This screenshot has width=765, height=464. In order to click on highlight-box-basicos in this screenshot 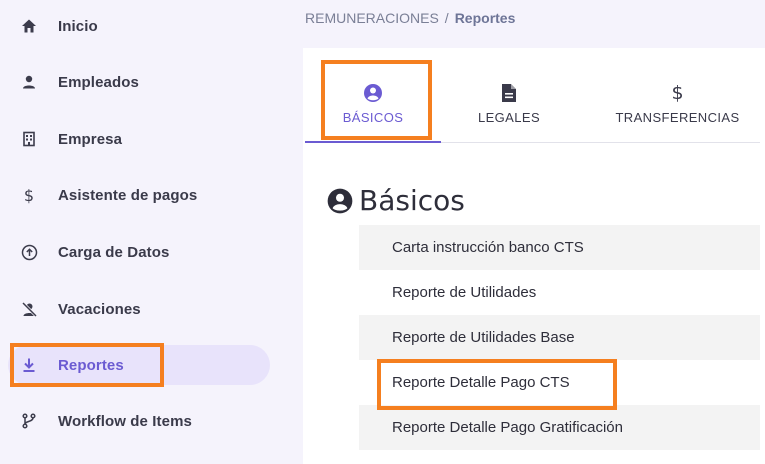, I will do `click(376, 100)`.